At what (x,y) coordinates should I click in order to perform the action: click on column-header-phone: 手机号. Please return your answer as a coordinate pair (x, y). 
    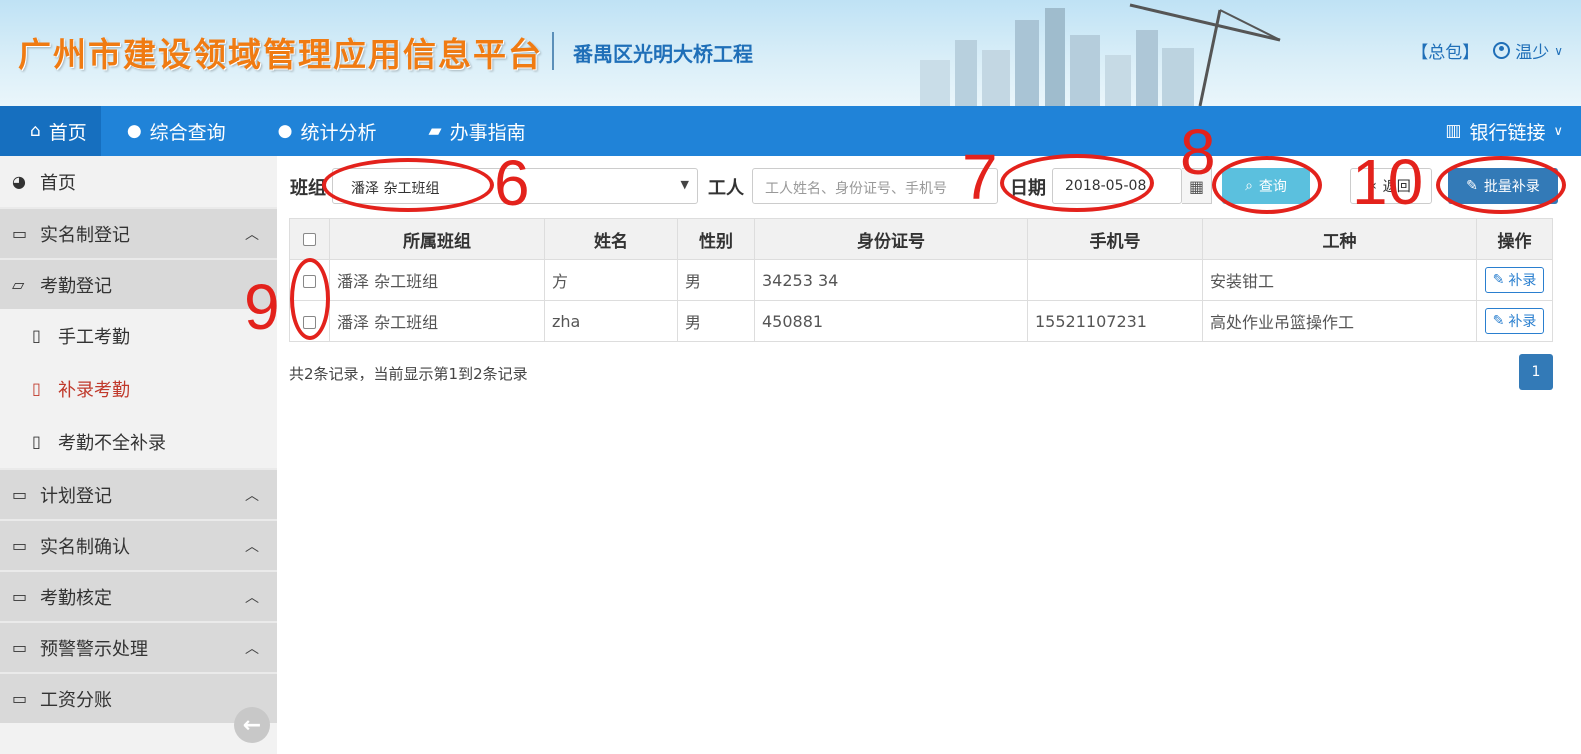
    Looking at the image, I should click on (1115, 239).